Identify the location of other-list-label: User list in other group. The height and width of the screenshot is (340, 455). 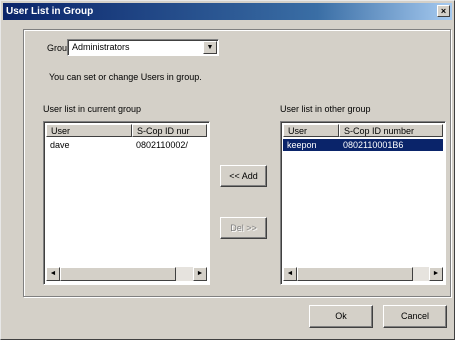
(325, 109).